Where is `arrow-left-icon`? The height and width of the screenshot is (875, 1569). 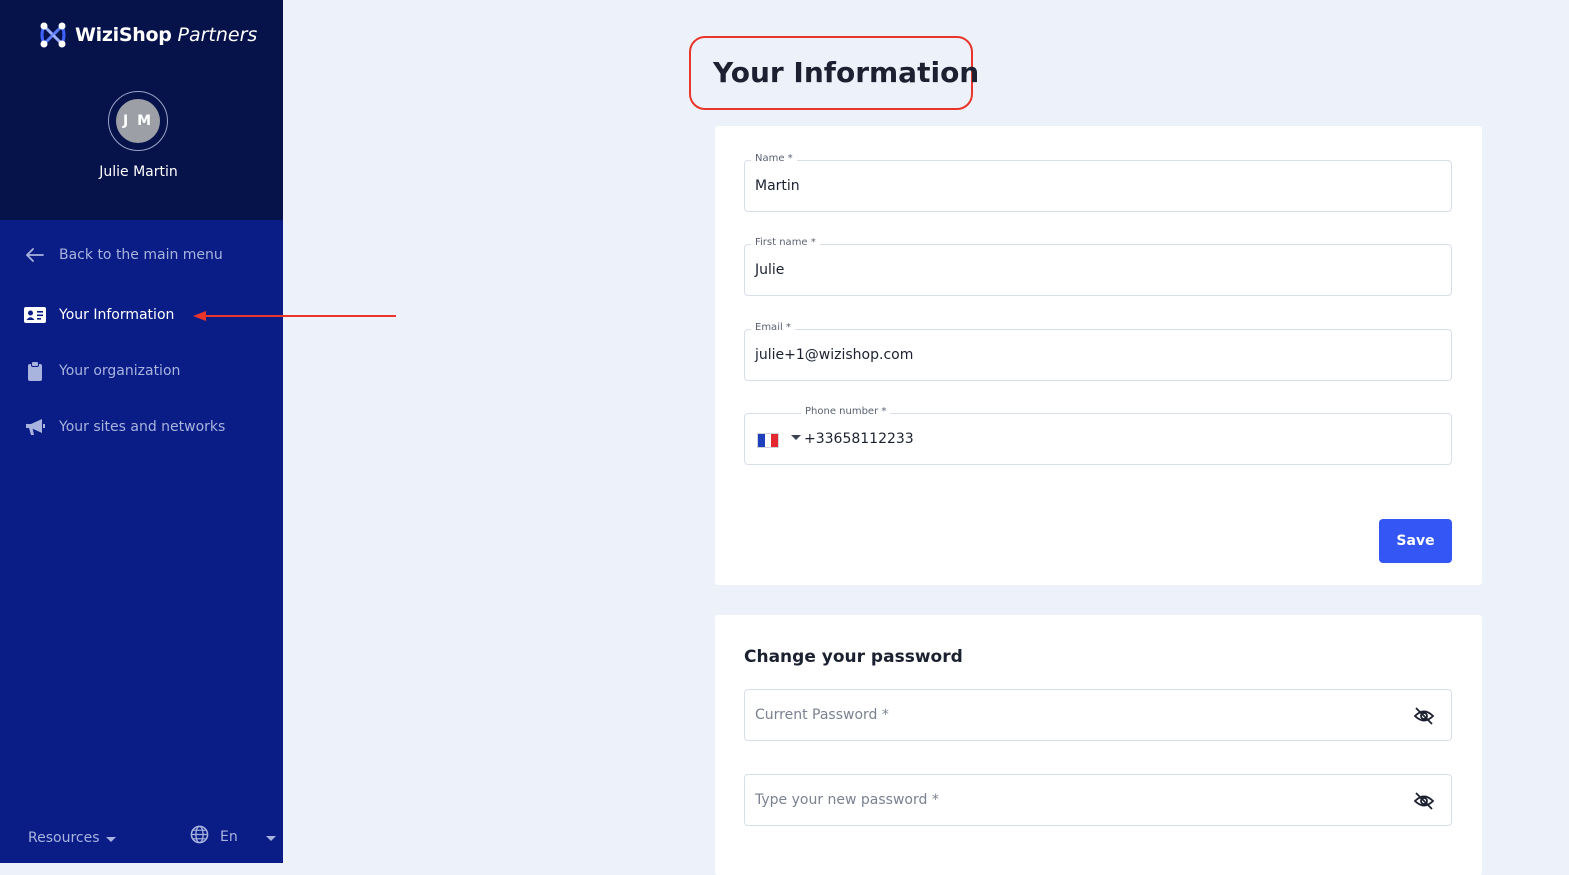
arrow-left-icon is located at coordinates (35, 255).